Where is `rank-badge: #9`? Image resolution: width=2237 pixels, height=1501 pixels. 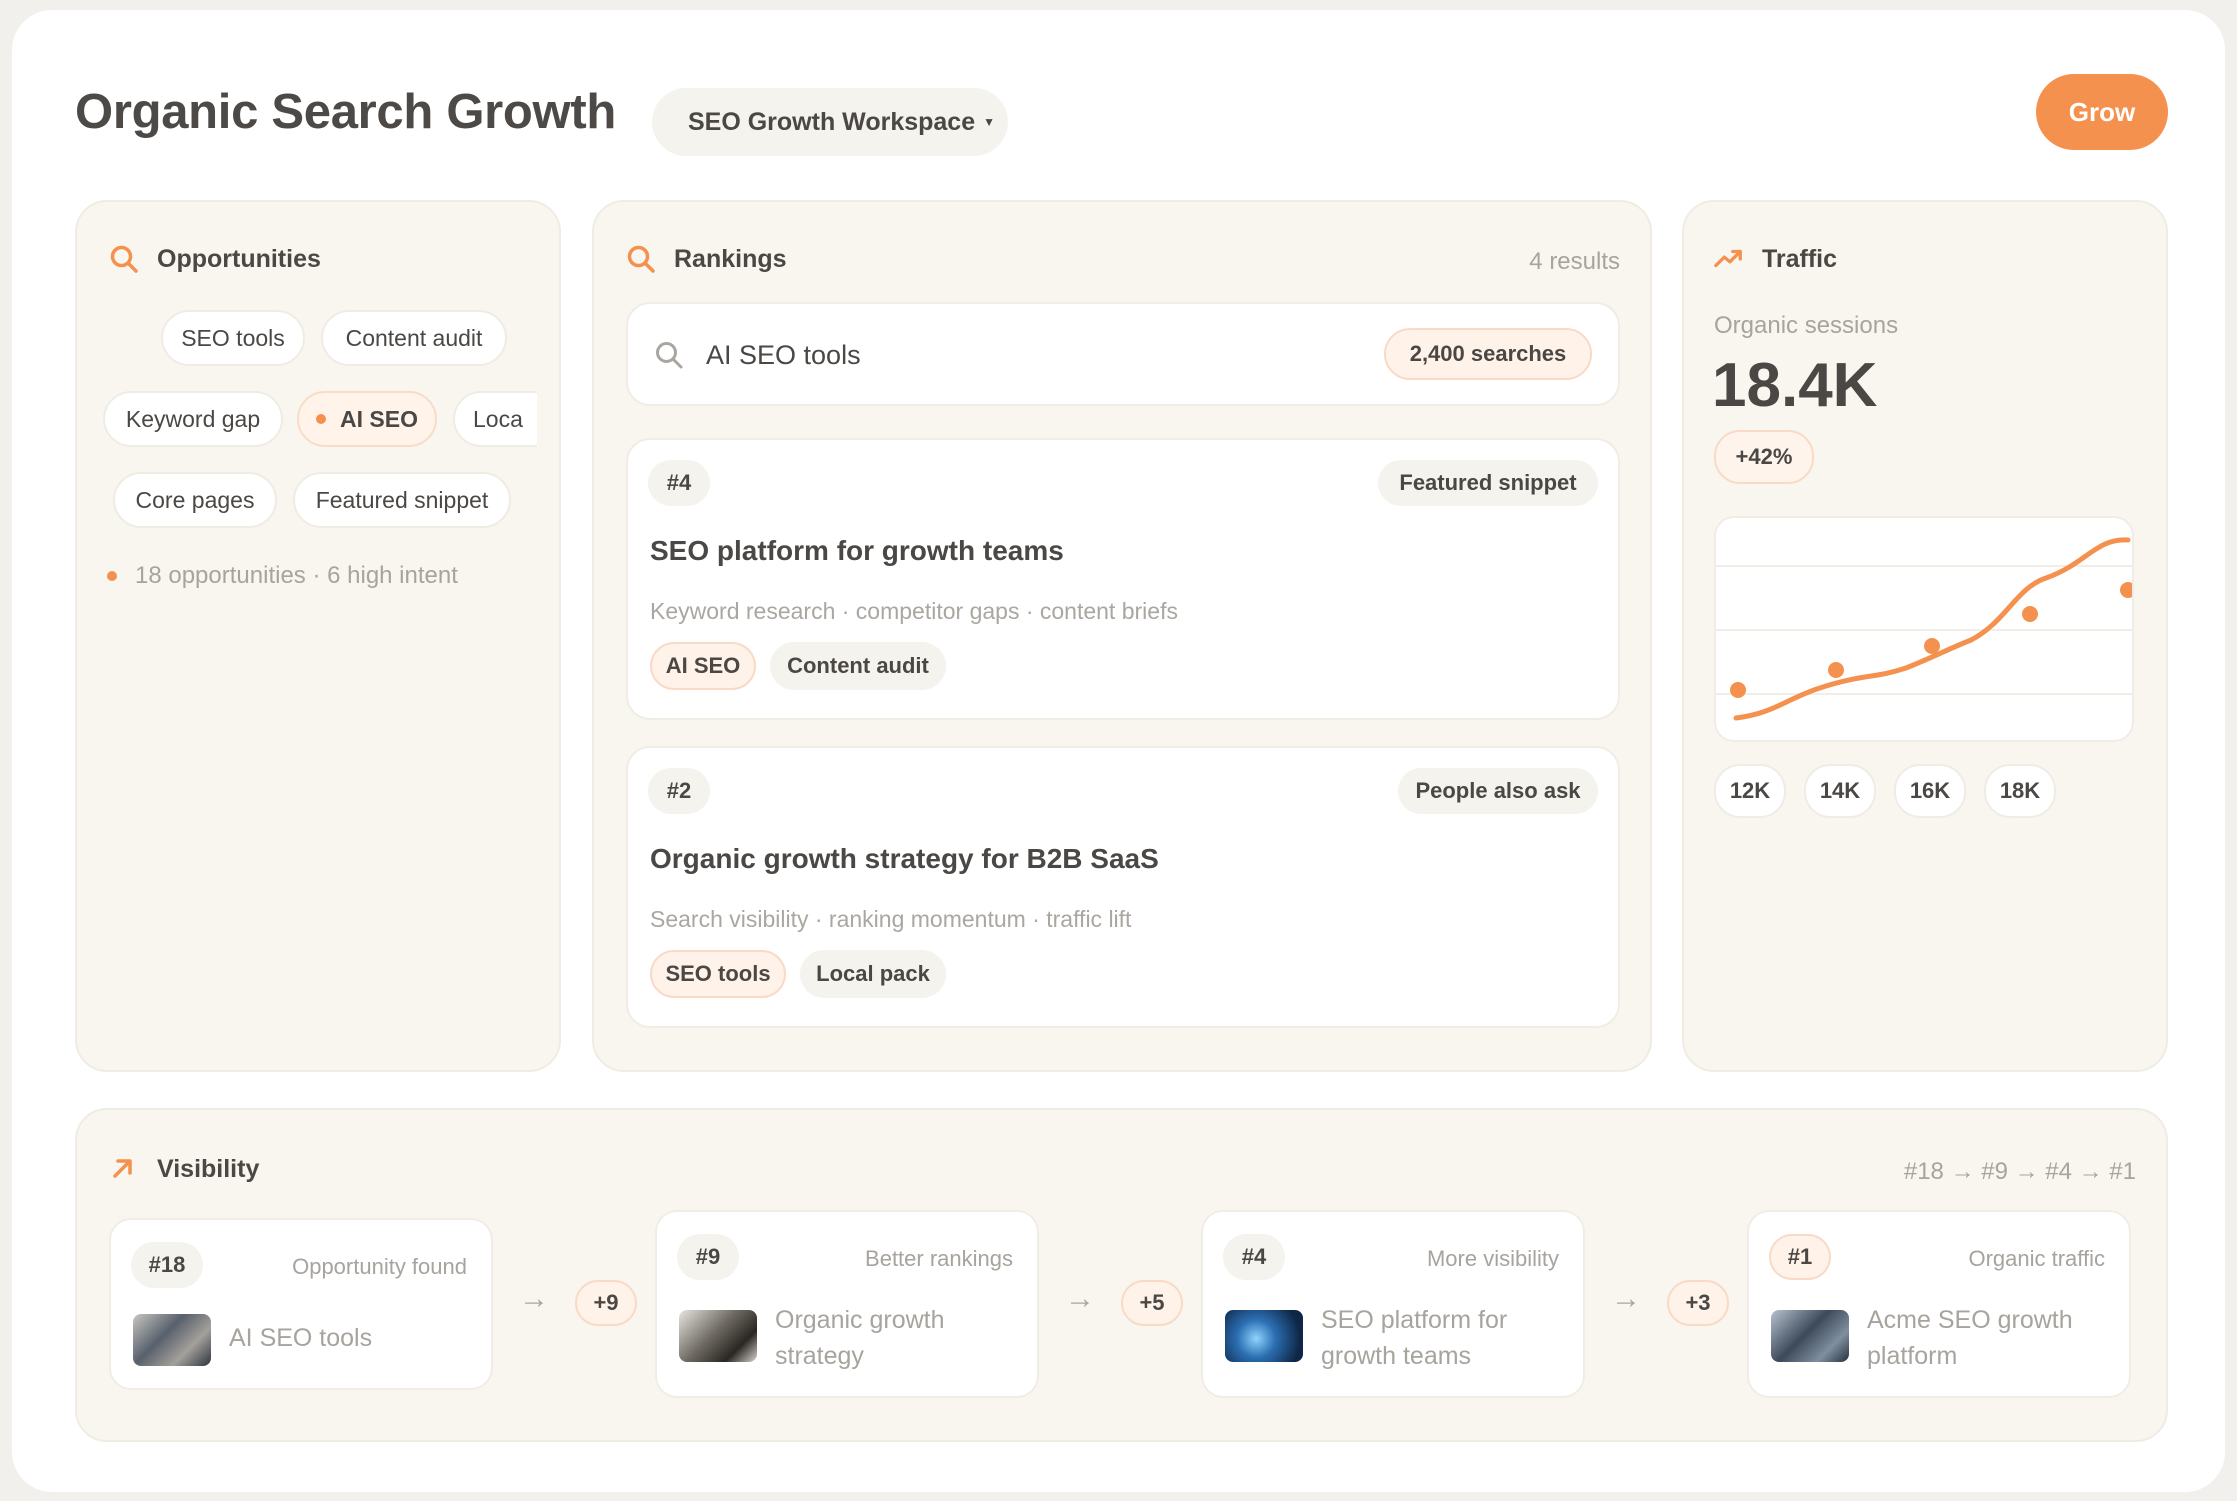 rank-badge: #9 is located at coordinates (708, 1257).